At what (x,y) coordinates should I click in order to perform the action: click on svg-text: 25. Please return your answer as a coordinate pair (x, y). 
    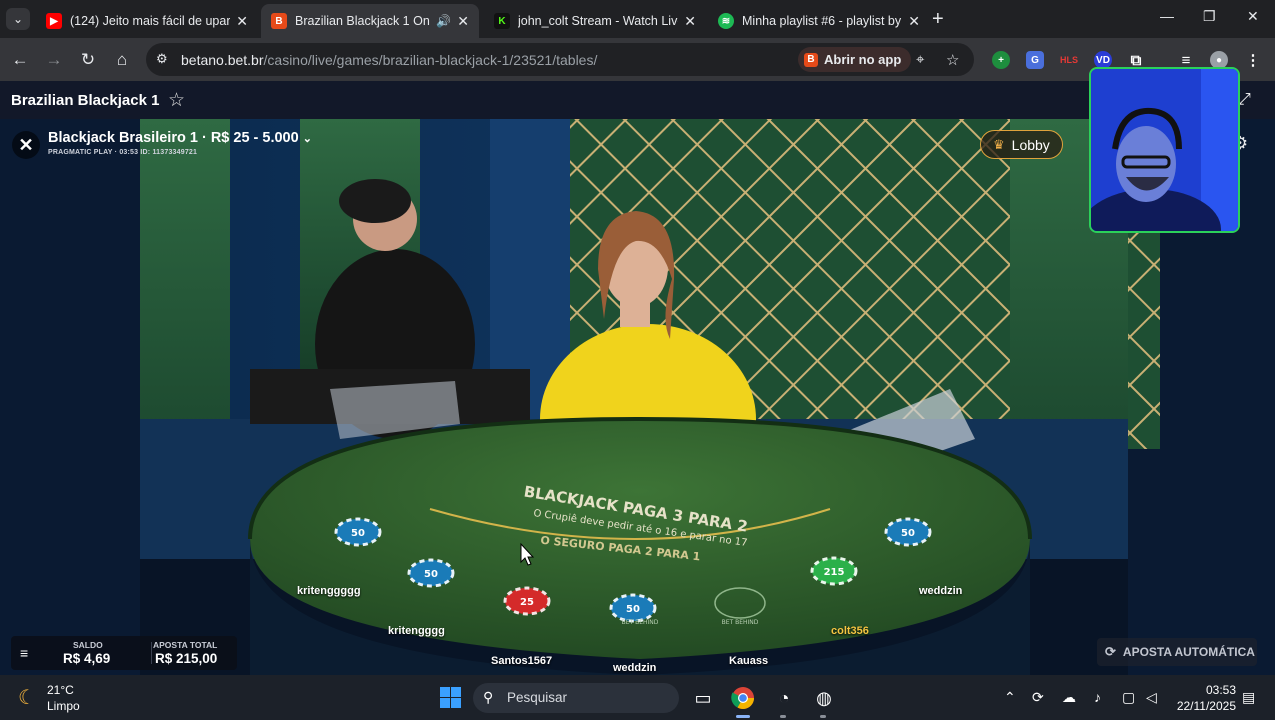
    Looking at the image, I should click on (527, 602).